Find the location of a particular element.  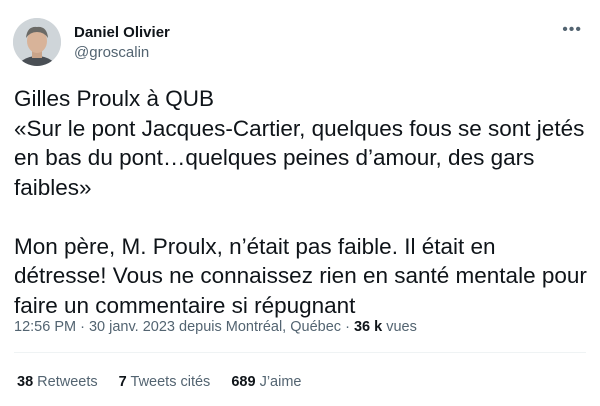

views-label: vues is located at coordinates (401, 327).